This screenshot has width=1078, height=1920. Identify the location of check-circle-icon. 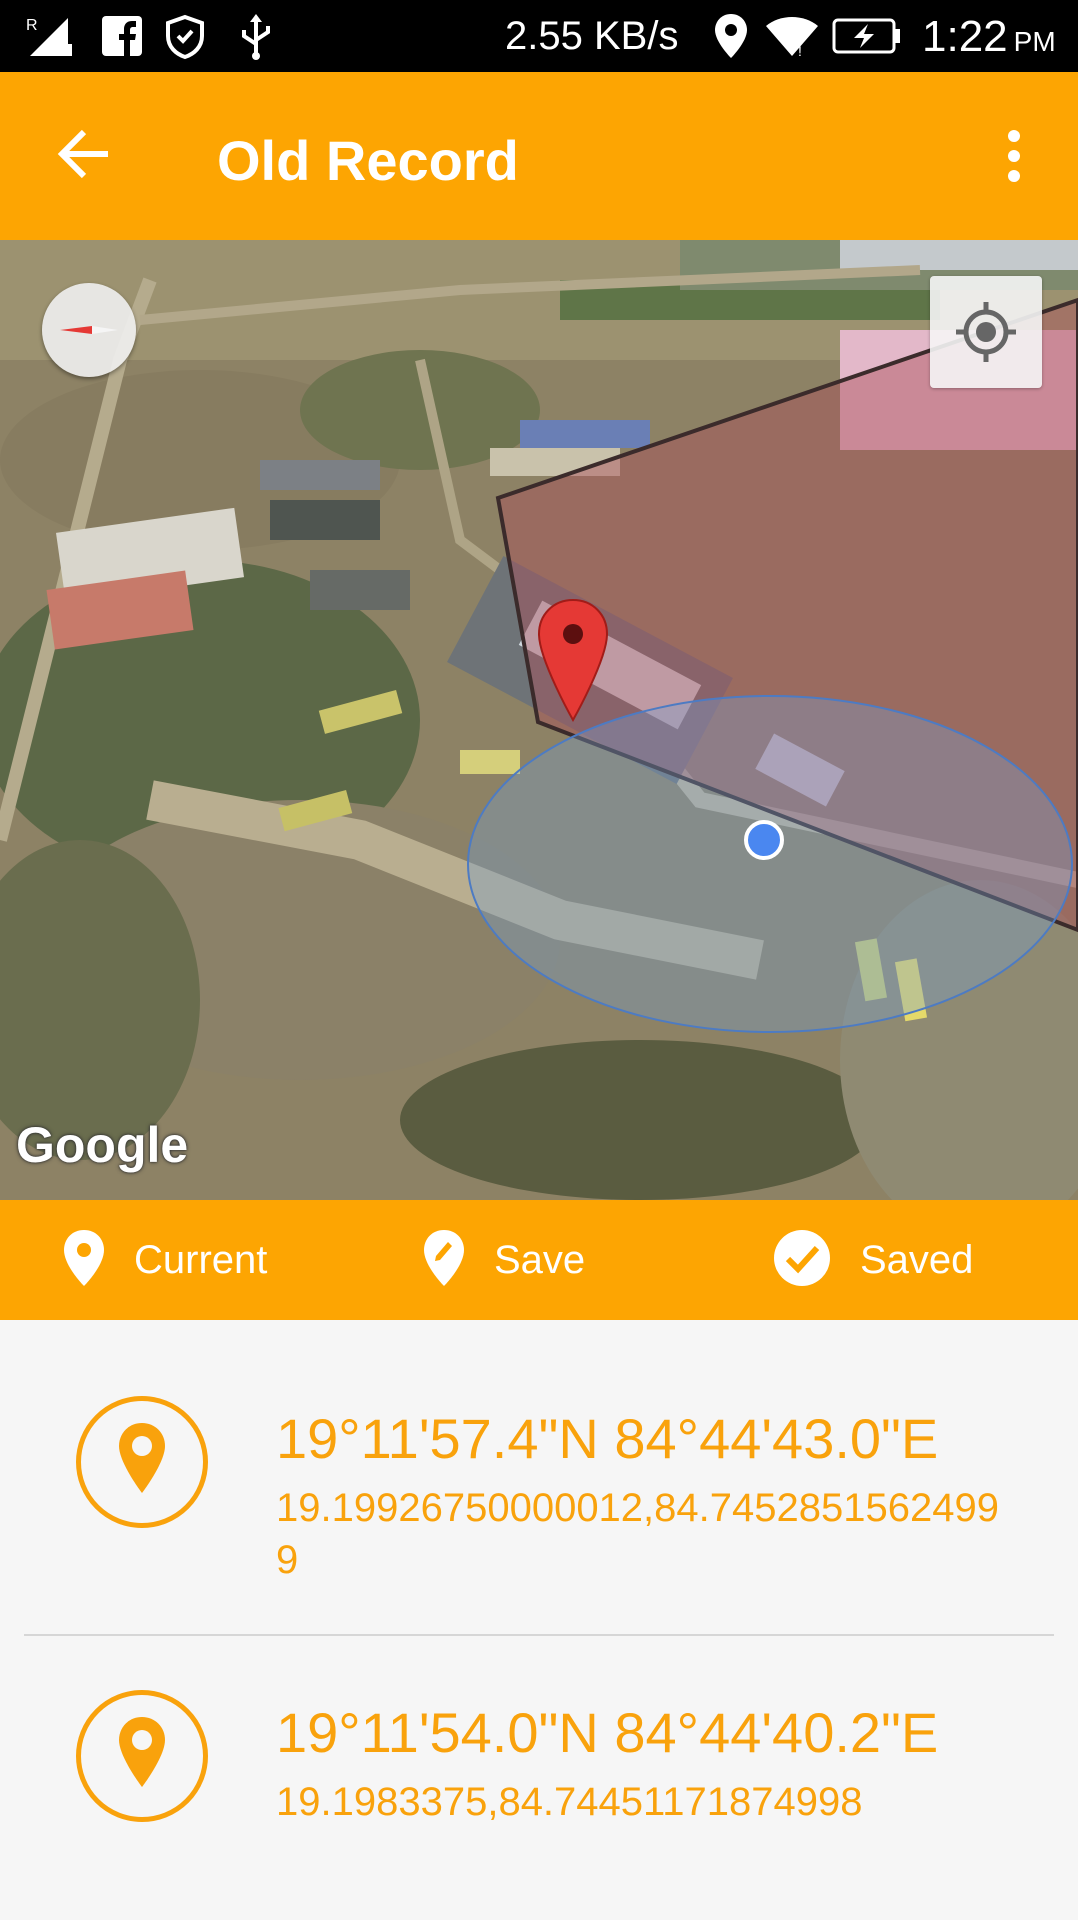
(802, 1260).